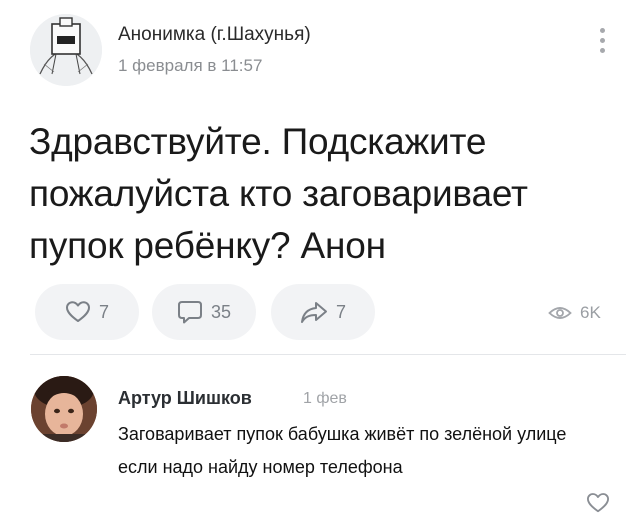  What do you see at coordinates (560, 313) in the screenshot?
I see `eye-icon` at bounding box center [560, 313].